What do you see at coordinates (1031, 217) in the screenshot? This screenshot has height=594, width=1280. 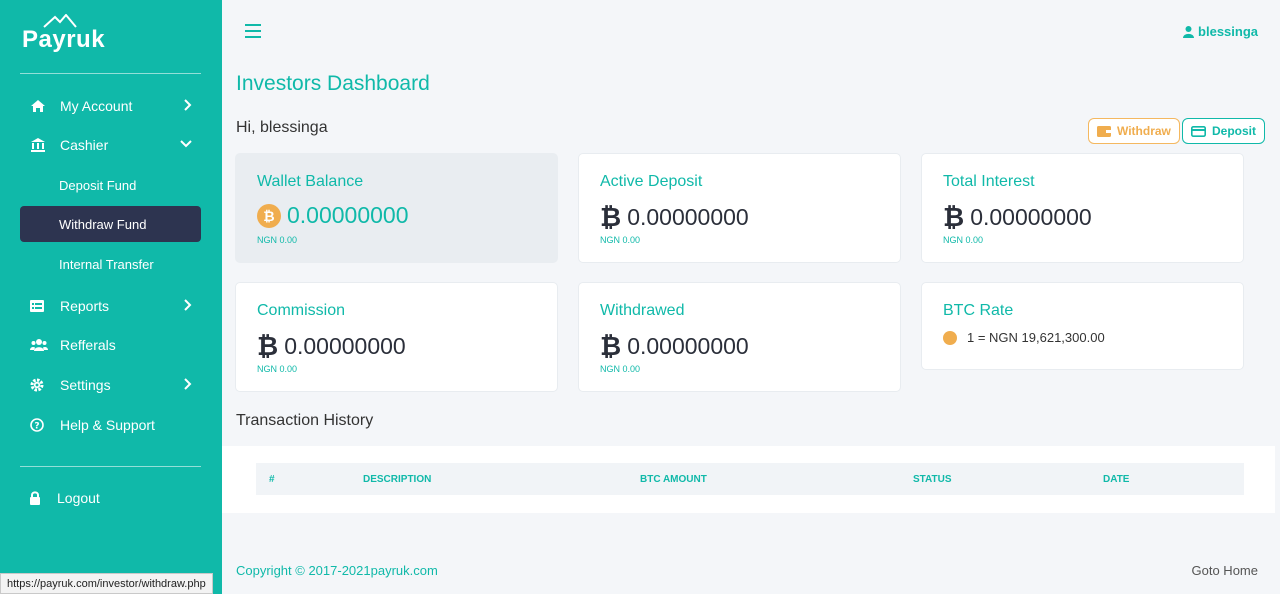 I see `total-interest-value: 0.00000000` at bounding box center [1031, 217].